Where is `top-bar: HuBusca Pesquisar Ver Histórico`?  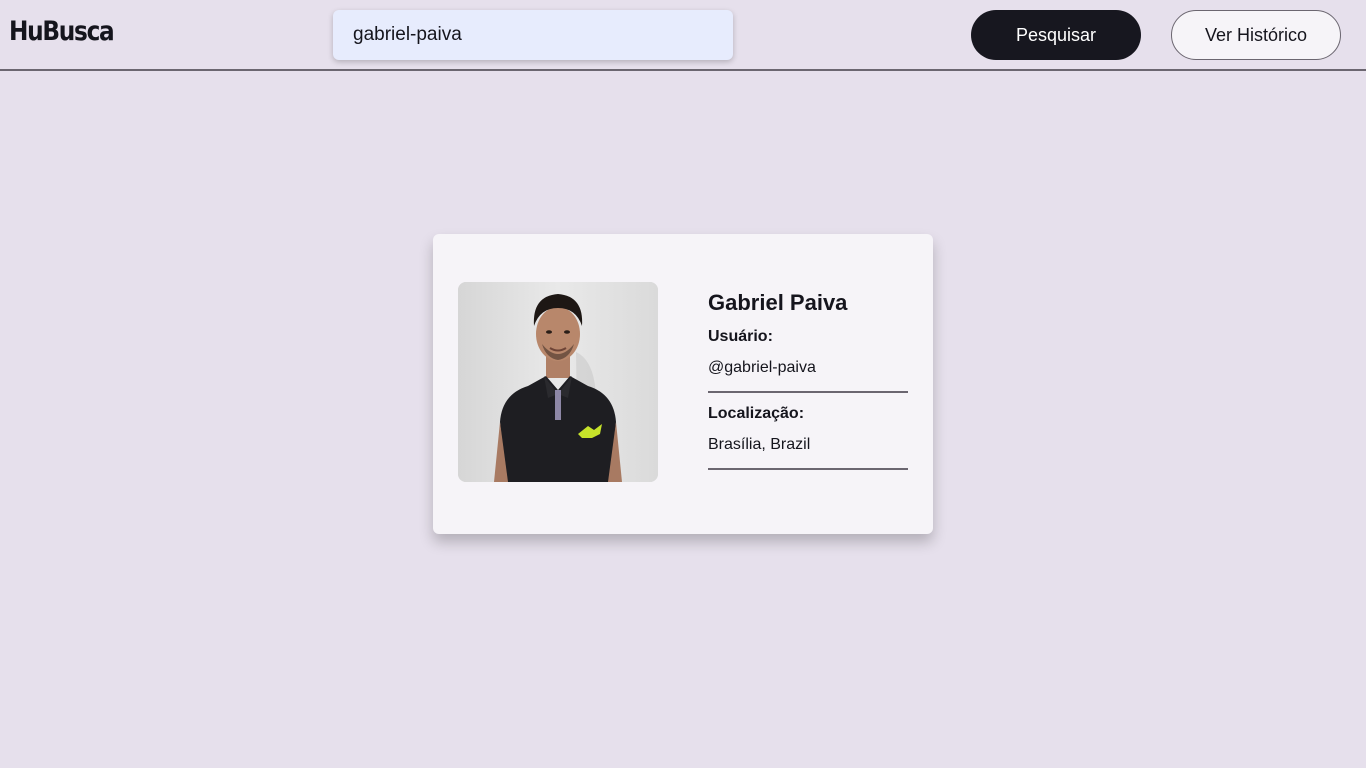 top-bar: HuBusca Pesquisar Ver Histórico is located at coordinates (683, 35).